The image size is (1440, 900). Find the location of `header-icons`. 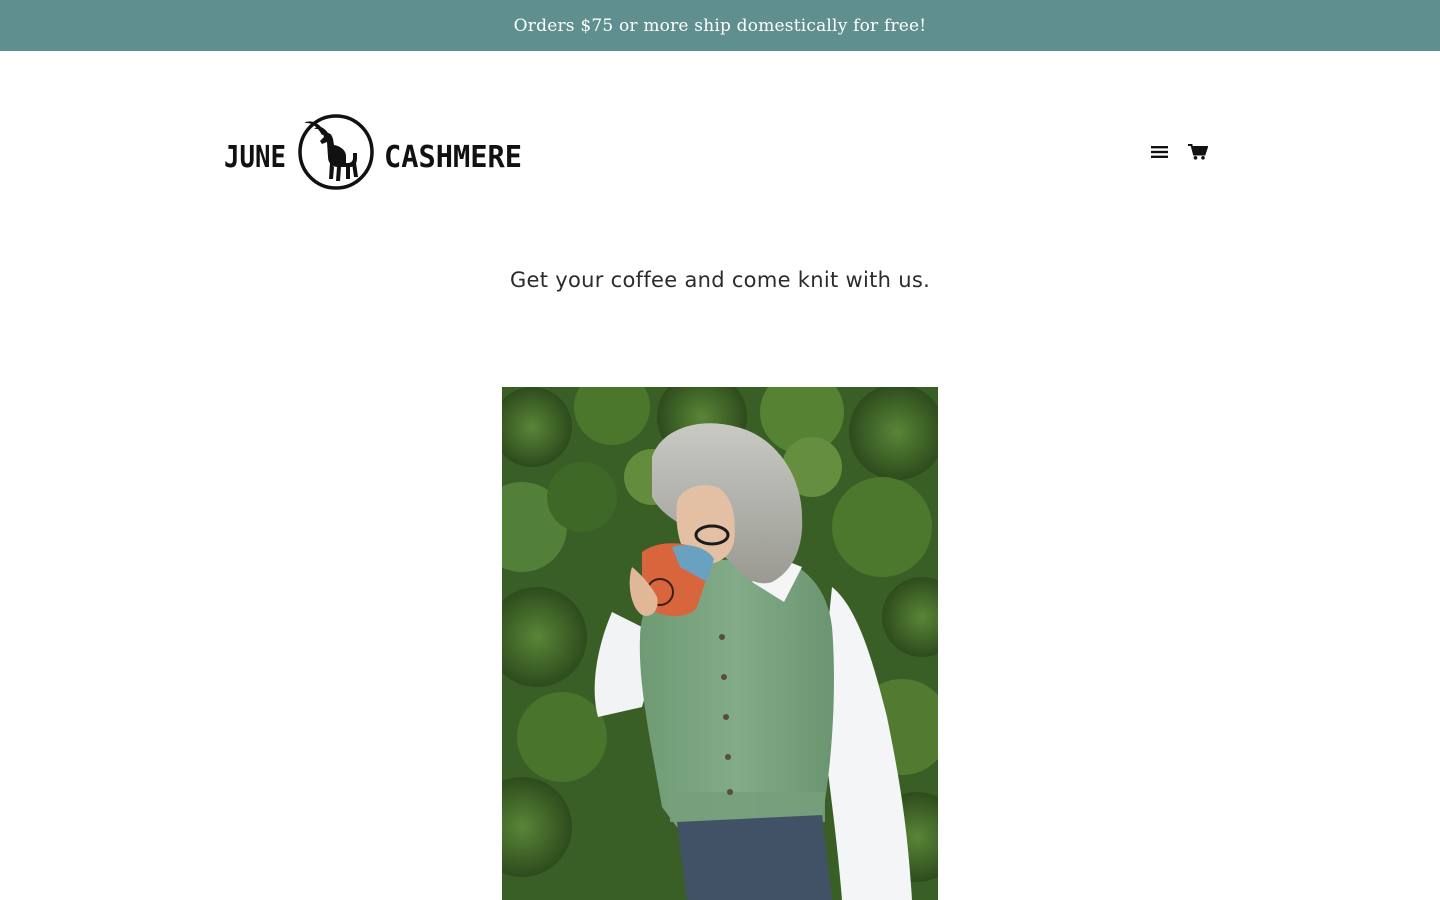

header-icons is located at coordinates (1179, 152).